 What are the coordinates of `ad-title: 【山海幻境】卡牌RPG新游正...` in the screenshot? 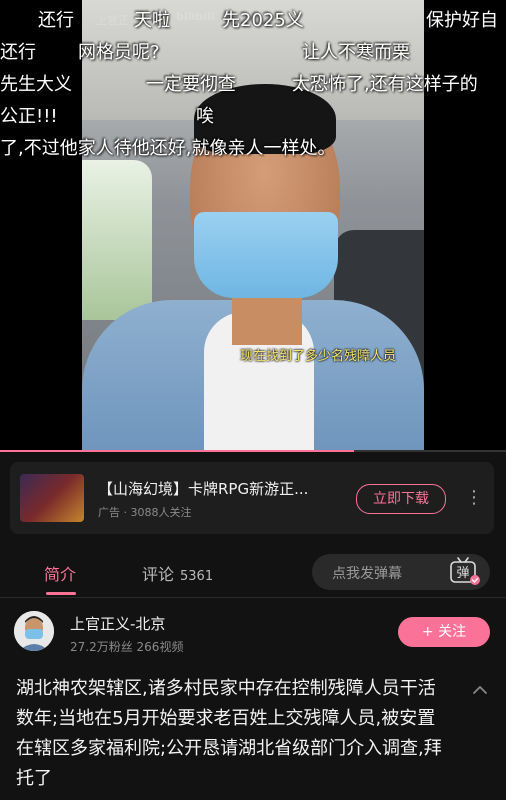 It's located at (203, 488).